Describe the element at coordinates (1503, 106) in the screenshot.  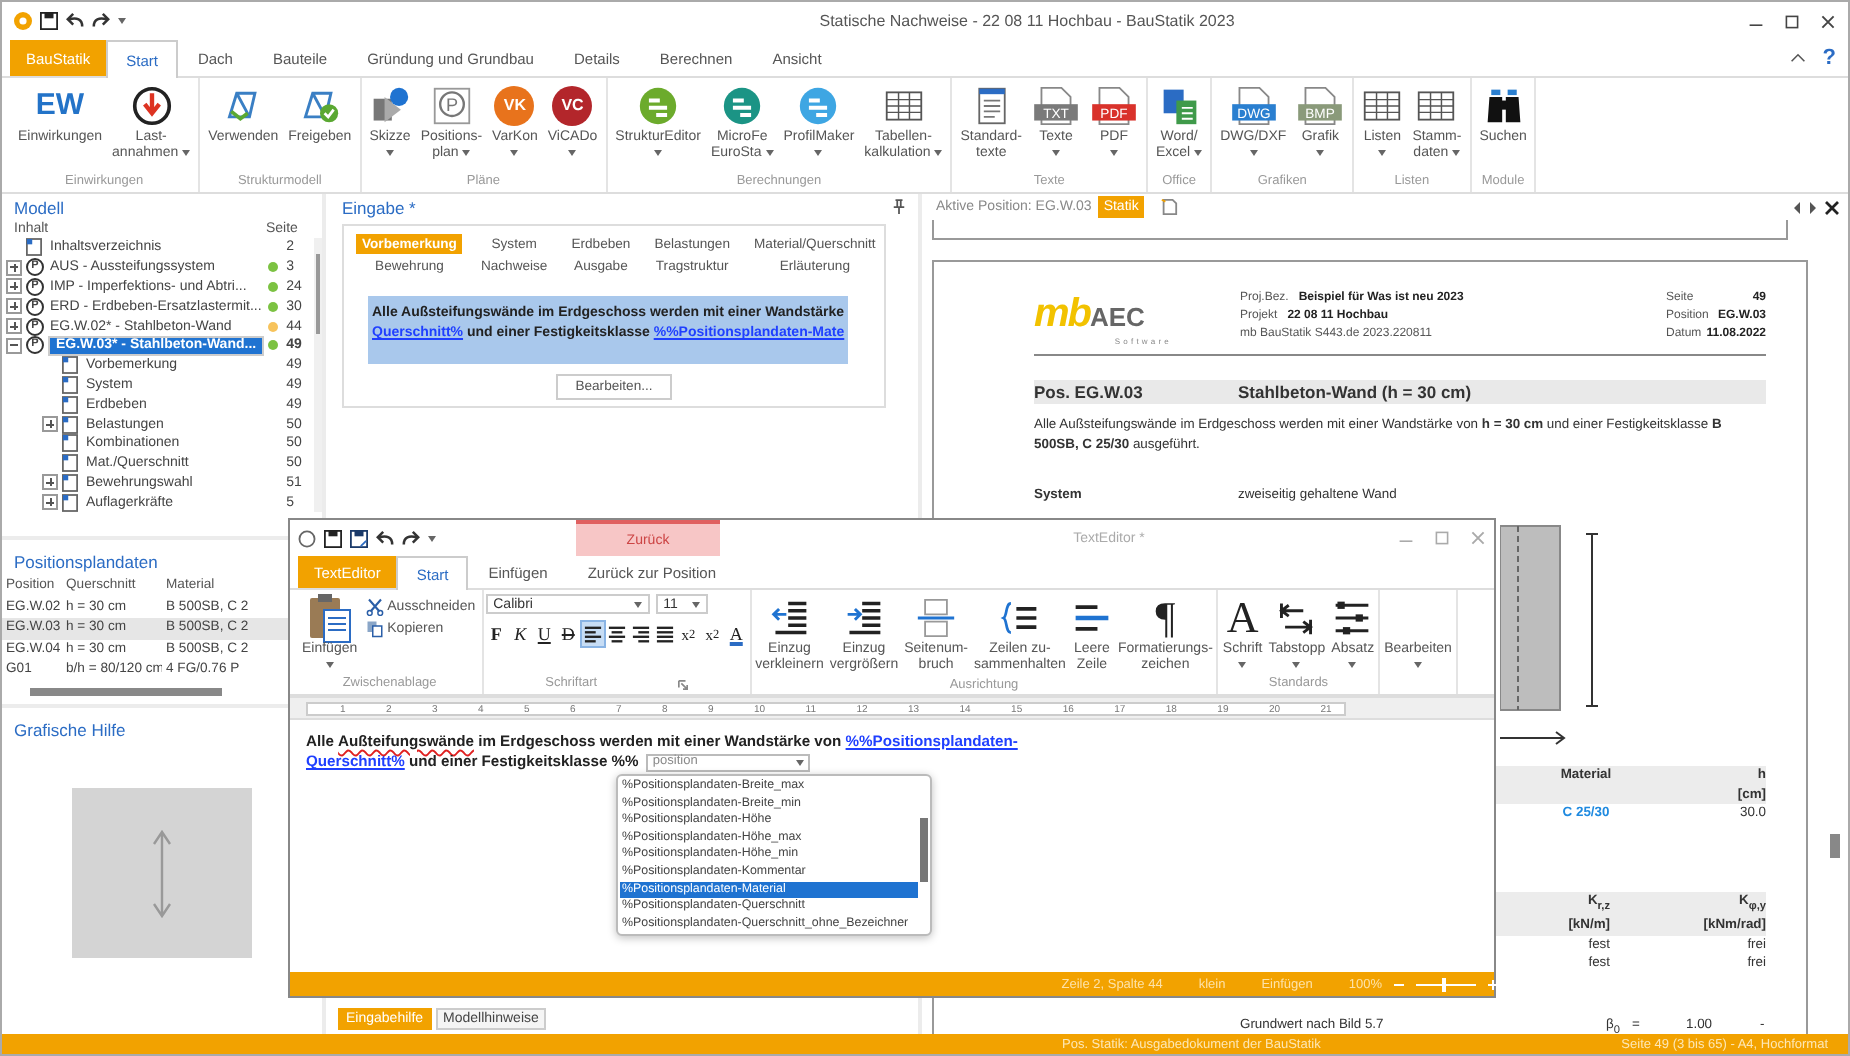
I see `binoculars-icon` at that location.